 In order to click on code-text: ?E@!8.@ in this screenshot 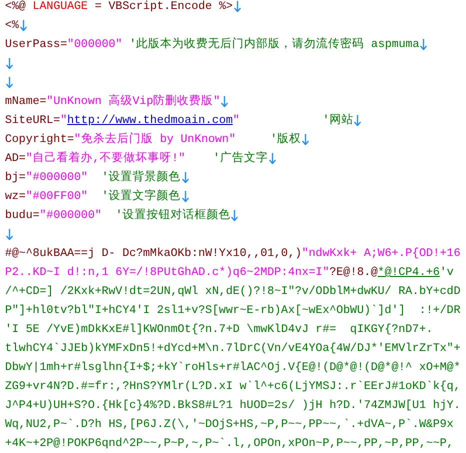, I will do `click(353, 273)`.